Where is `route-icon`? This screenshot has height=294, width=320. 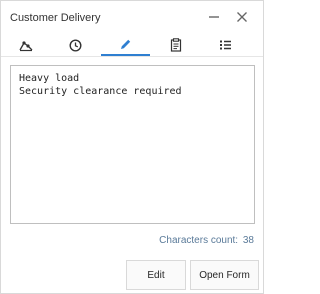 route-icon is located at coordinates (25, 45).